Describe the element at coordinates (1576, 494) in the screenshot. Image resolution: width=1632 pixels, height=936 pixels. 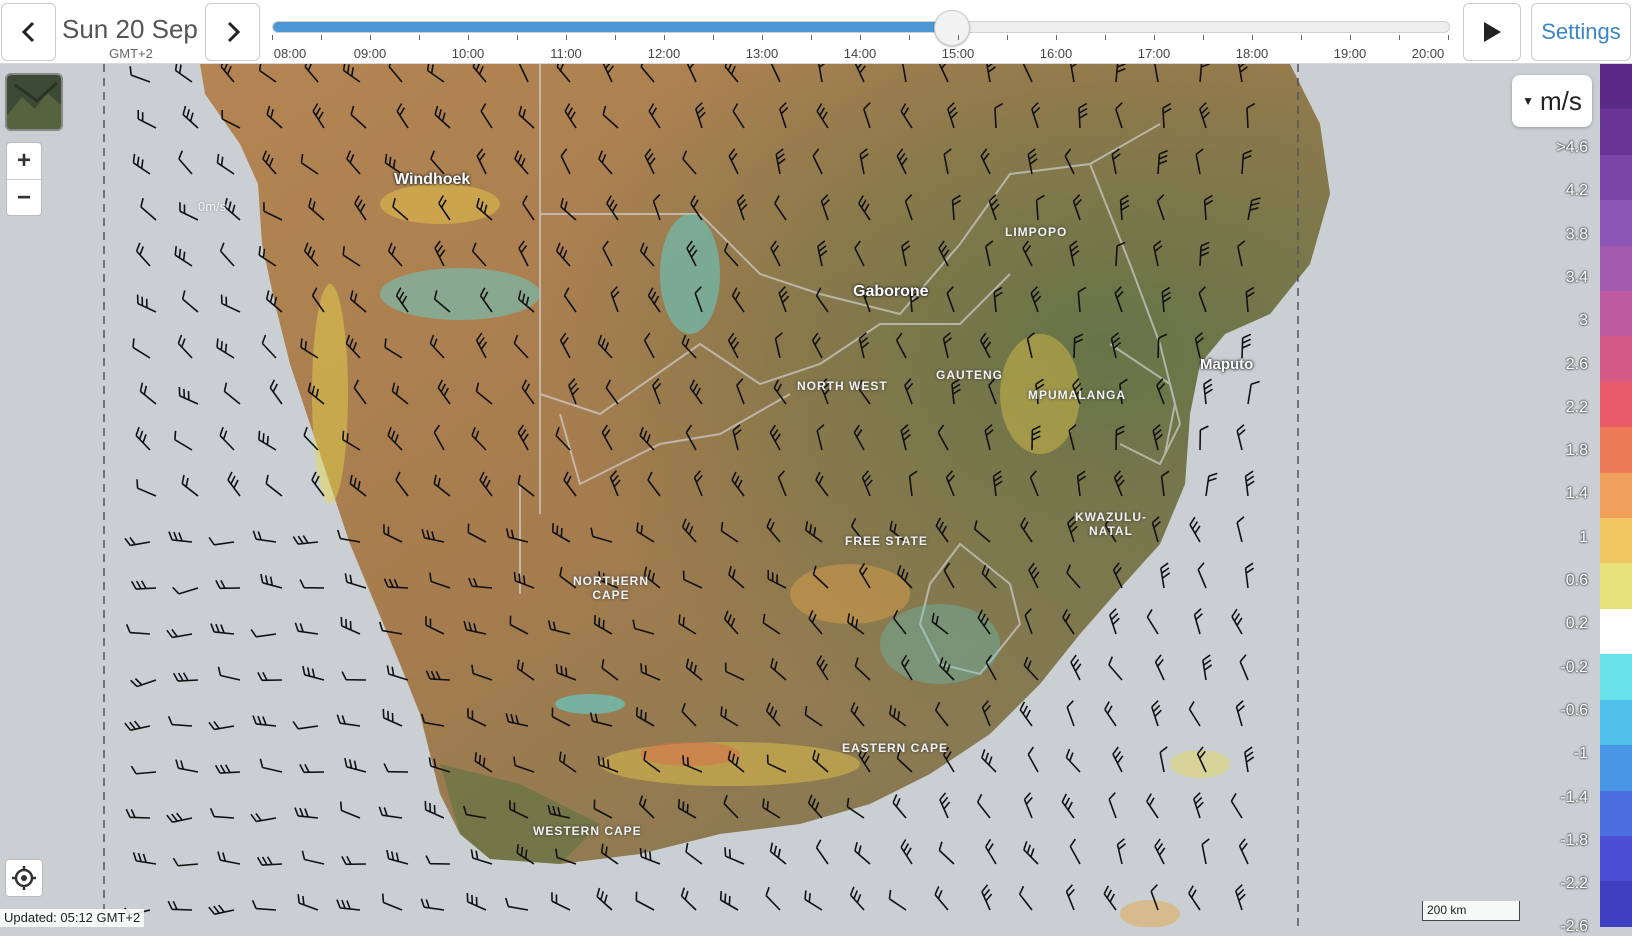
I see `legend-label: 1.4` at that location.